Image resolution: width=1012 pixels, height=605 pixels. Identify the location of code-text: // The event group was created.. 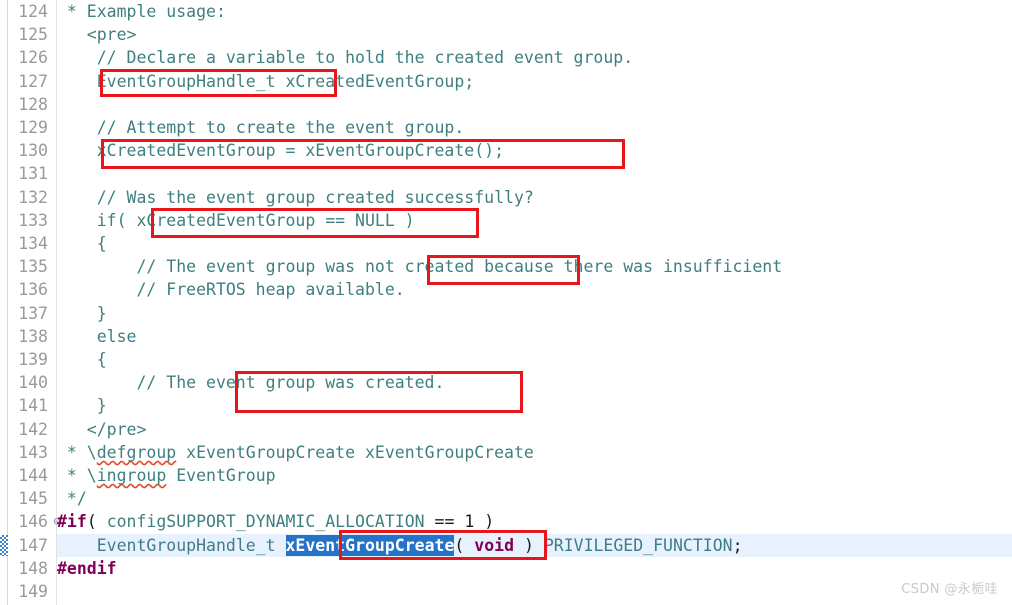
(250, 382).